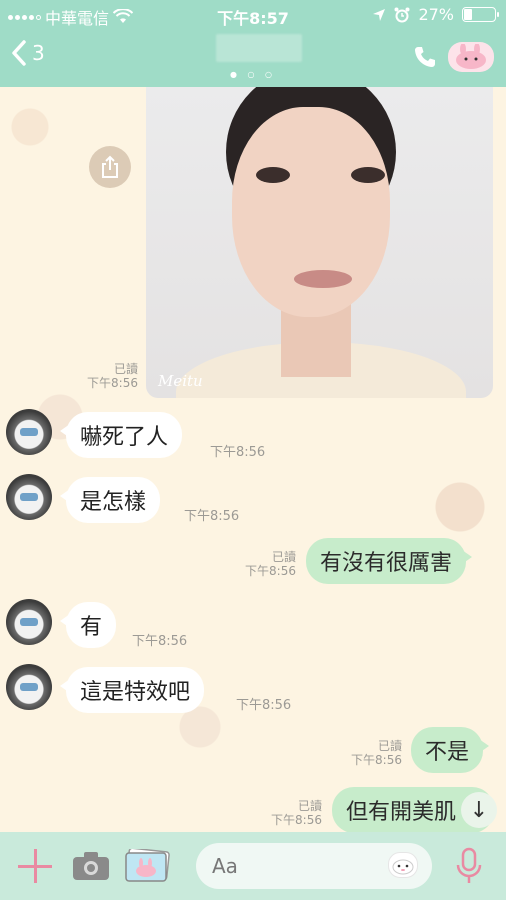 This screenshot has width=506, height=900. Describe the element at coordinates (402, 14) in the screenshot. I see `alarm-icon` at that location.